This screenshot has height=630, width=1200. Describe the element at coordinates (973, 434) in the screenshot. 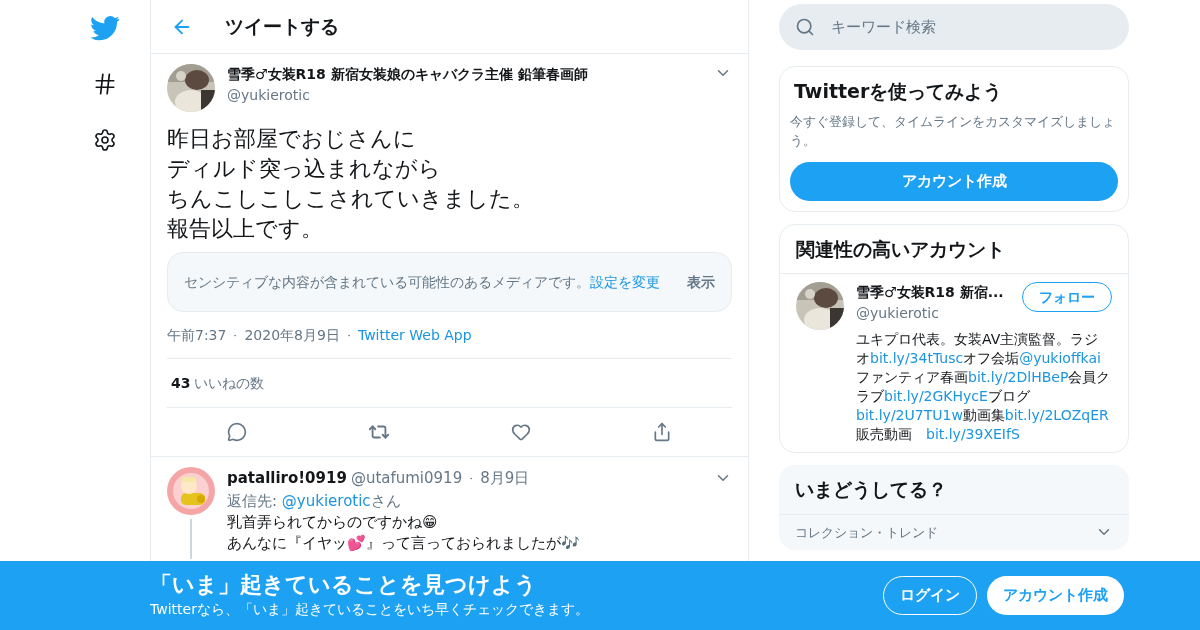

I see `bio-link: bit.ly/39XEIfS` at that location.